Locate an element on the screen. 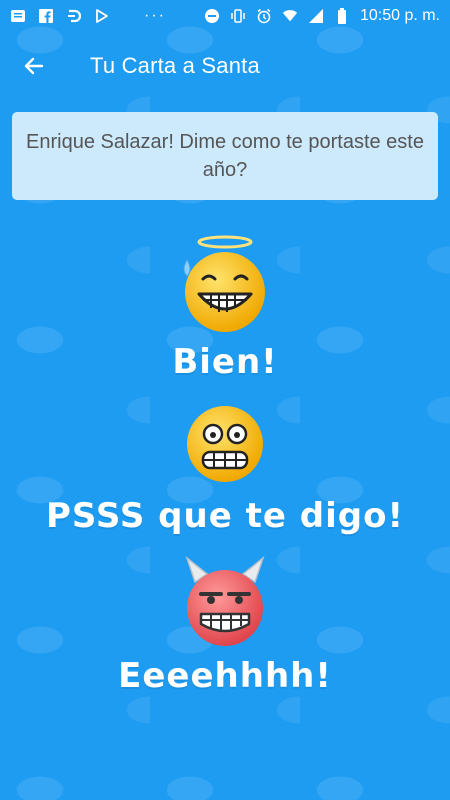 The height and width of the screenshot is (800, 450). status-left-icons: ··· is located at coordinates (88, 16).